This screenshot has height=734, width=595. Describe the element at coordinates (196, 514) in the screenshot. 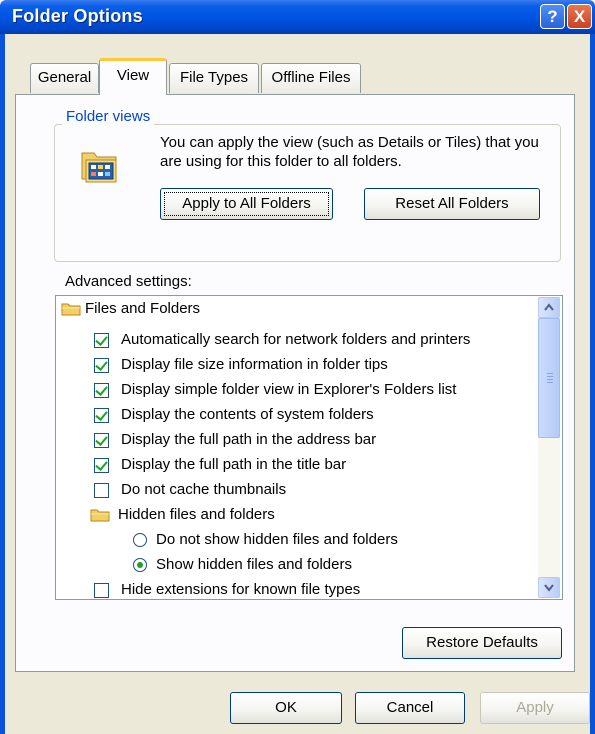

I see `list-item-hidden-files: Hidden files and folders` at that location.